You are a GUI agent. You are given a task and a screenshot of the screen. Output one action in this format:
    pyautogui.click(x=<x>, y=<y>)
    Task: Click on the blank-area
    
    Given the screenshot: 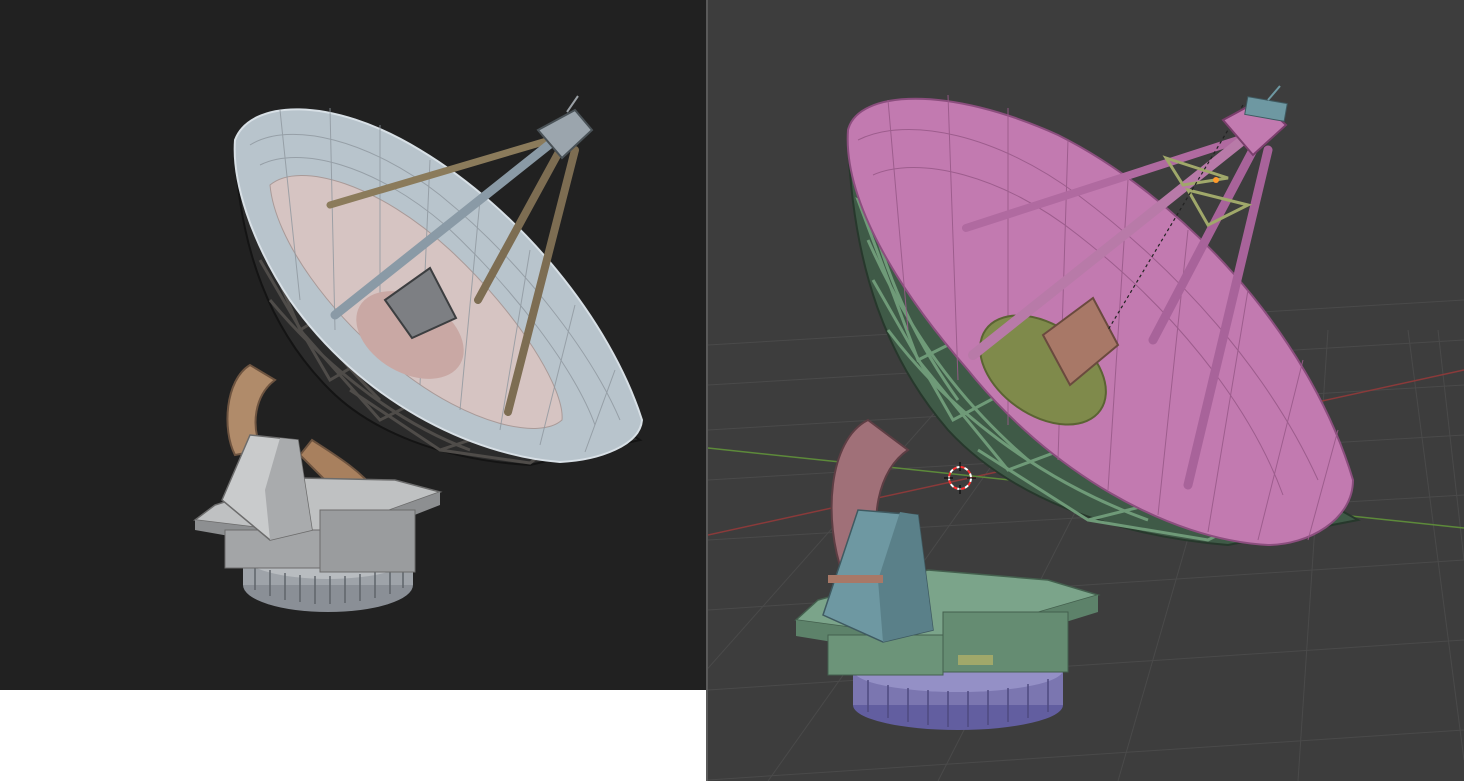 What is the action you would take?
    pyautogui.click(x=353, y=735)
    